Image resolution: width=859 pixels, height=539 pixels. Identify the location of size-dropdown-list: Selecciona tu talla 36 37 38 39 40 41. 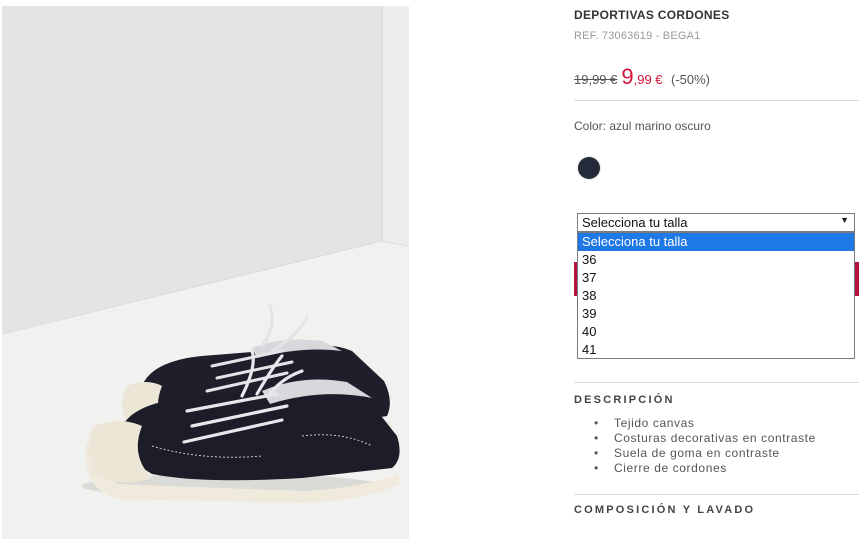
(716, 295).